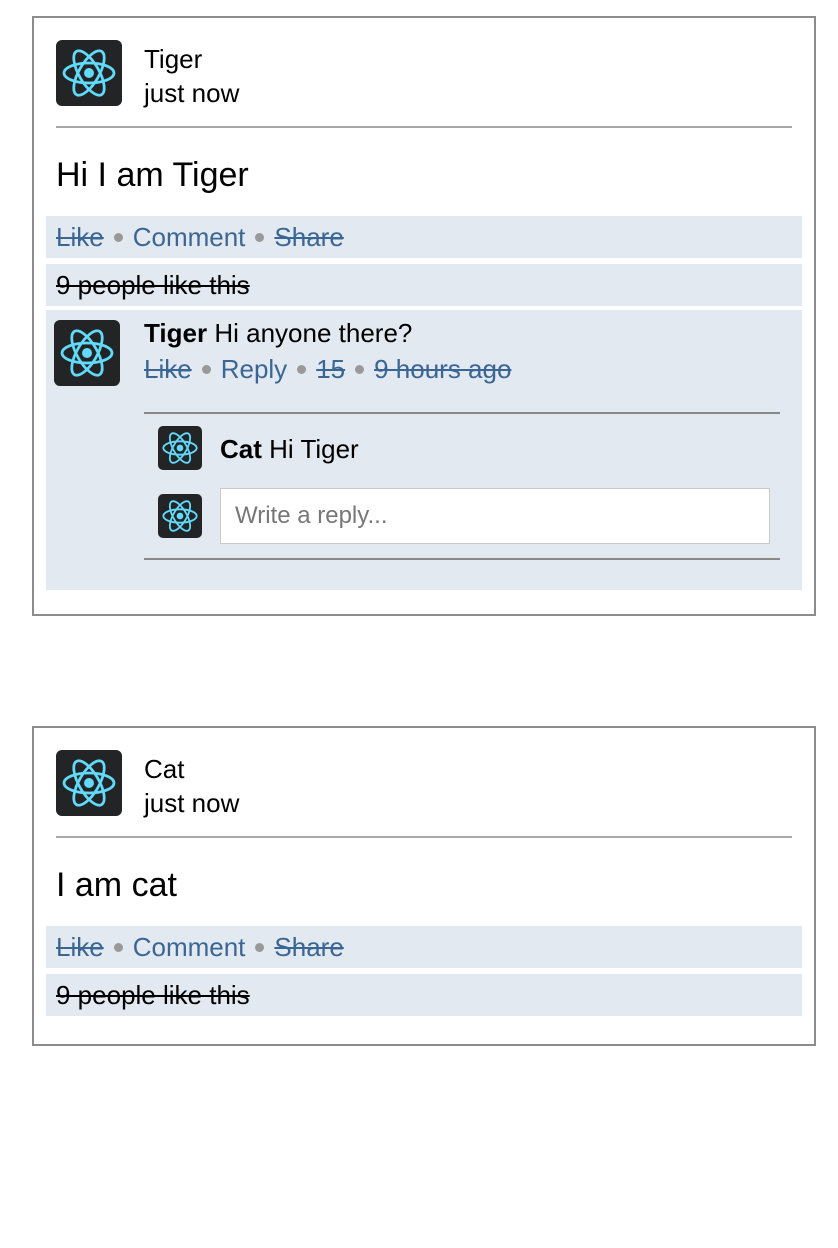  I want to click on comment-content: Tiger Hi anyone there?, so click(278, 333).